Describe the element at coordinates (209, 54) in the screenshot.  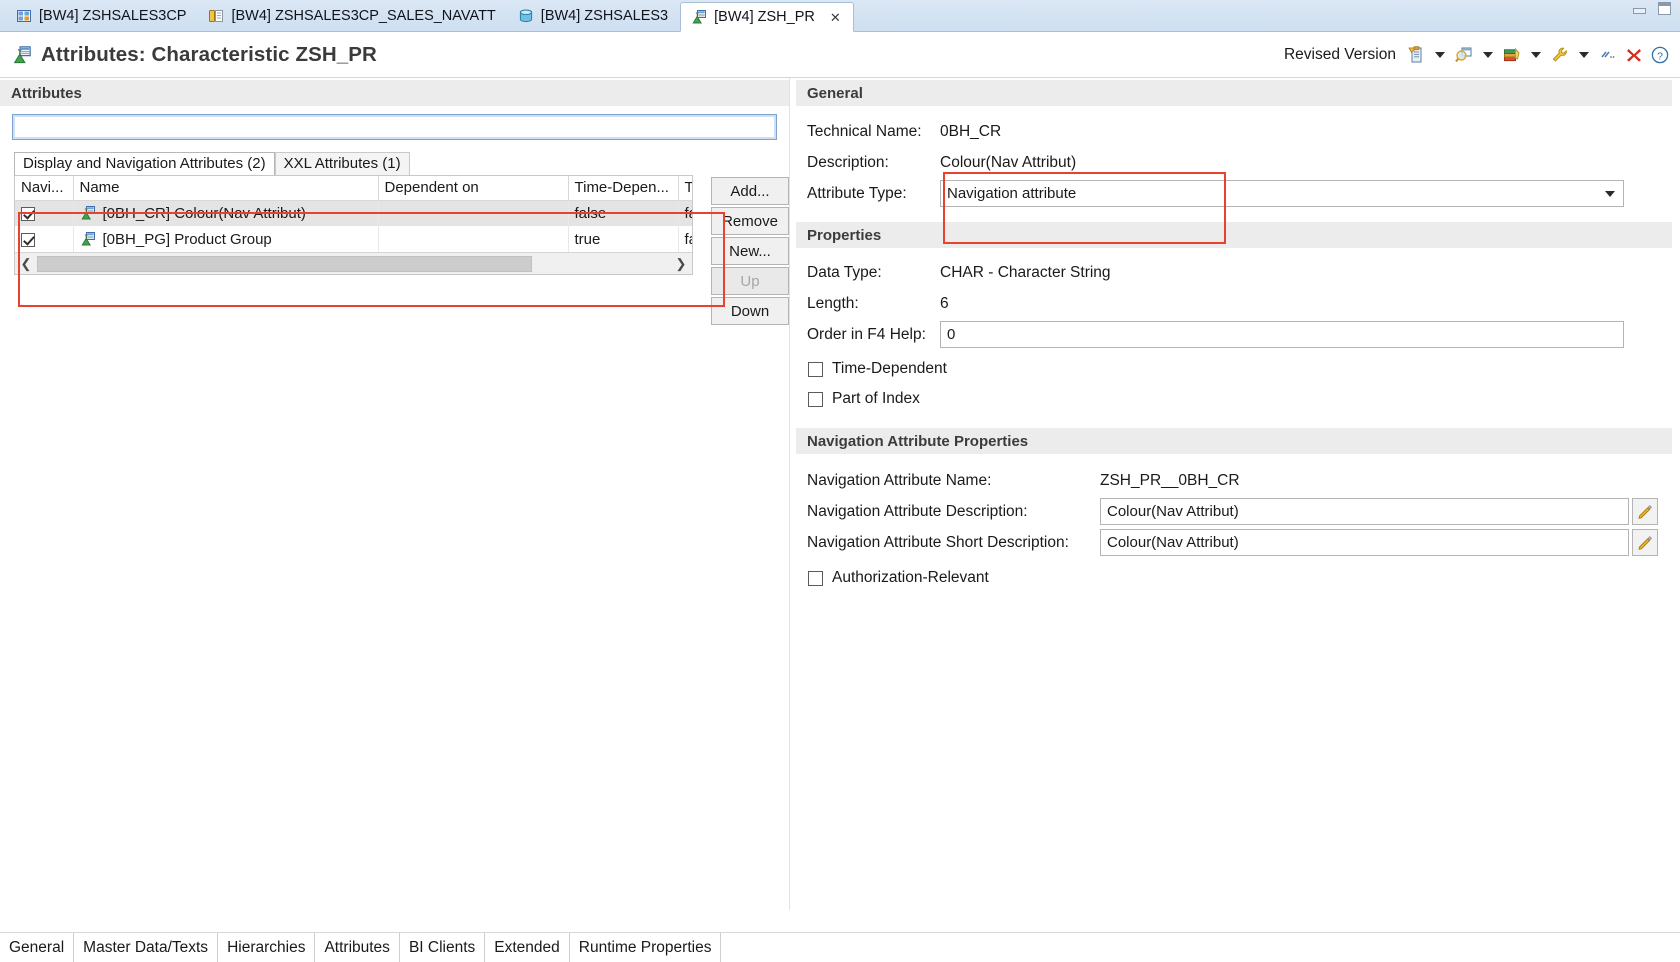
I see `page-title: Attributes: Characteristic ZSH_PR` at that location.